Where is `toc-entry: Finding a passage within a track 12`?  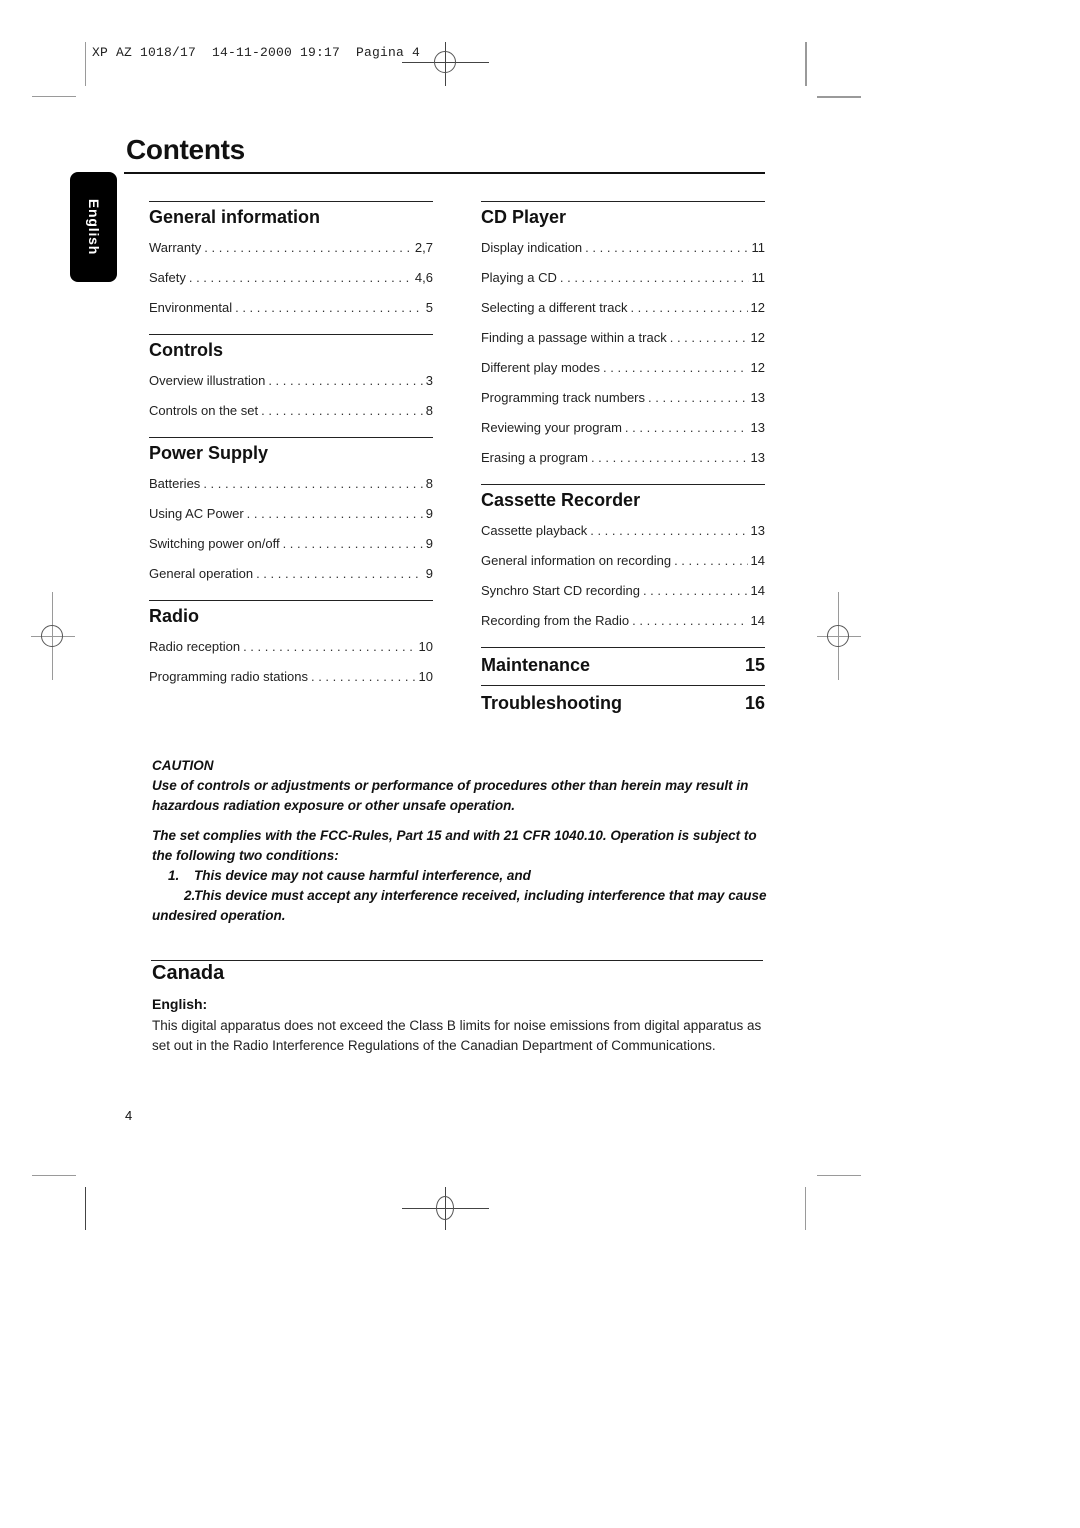
toc-entry: Finding a passage within a track 12 is located at coordinates (623, 338).